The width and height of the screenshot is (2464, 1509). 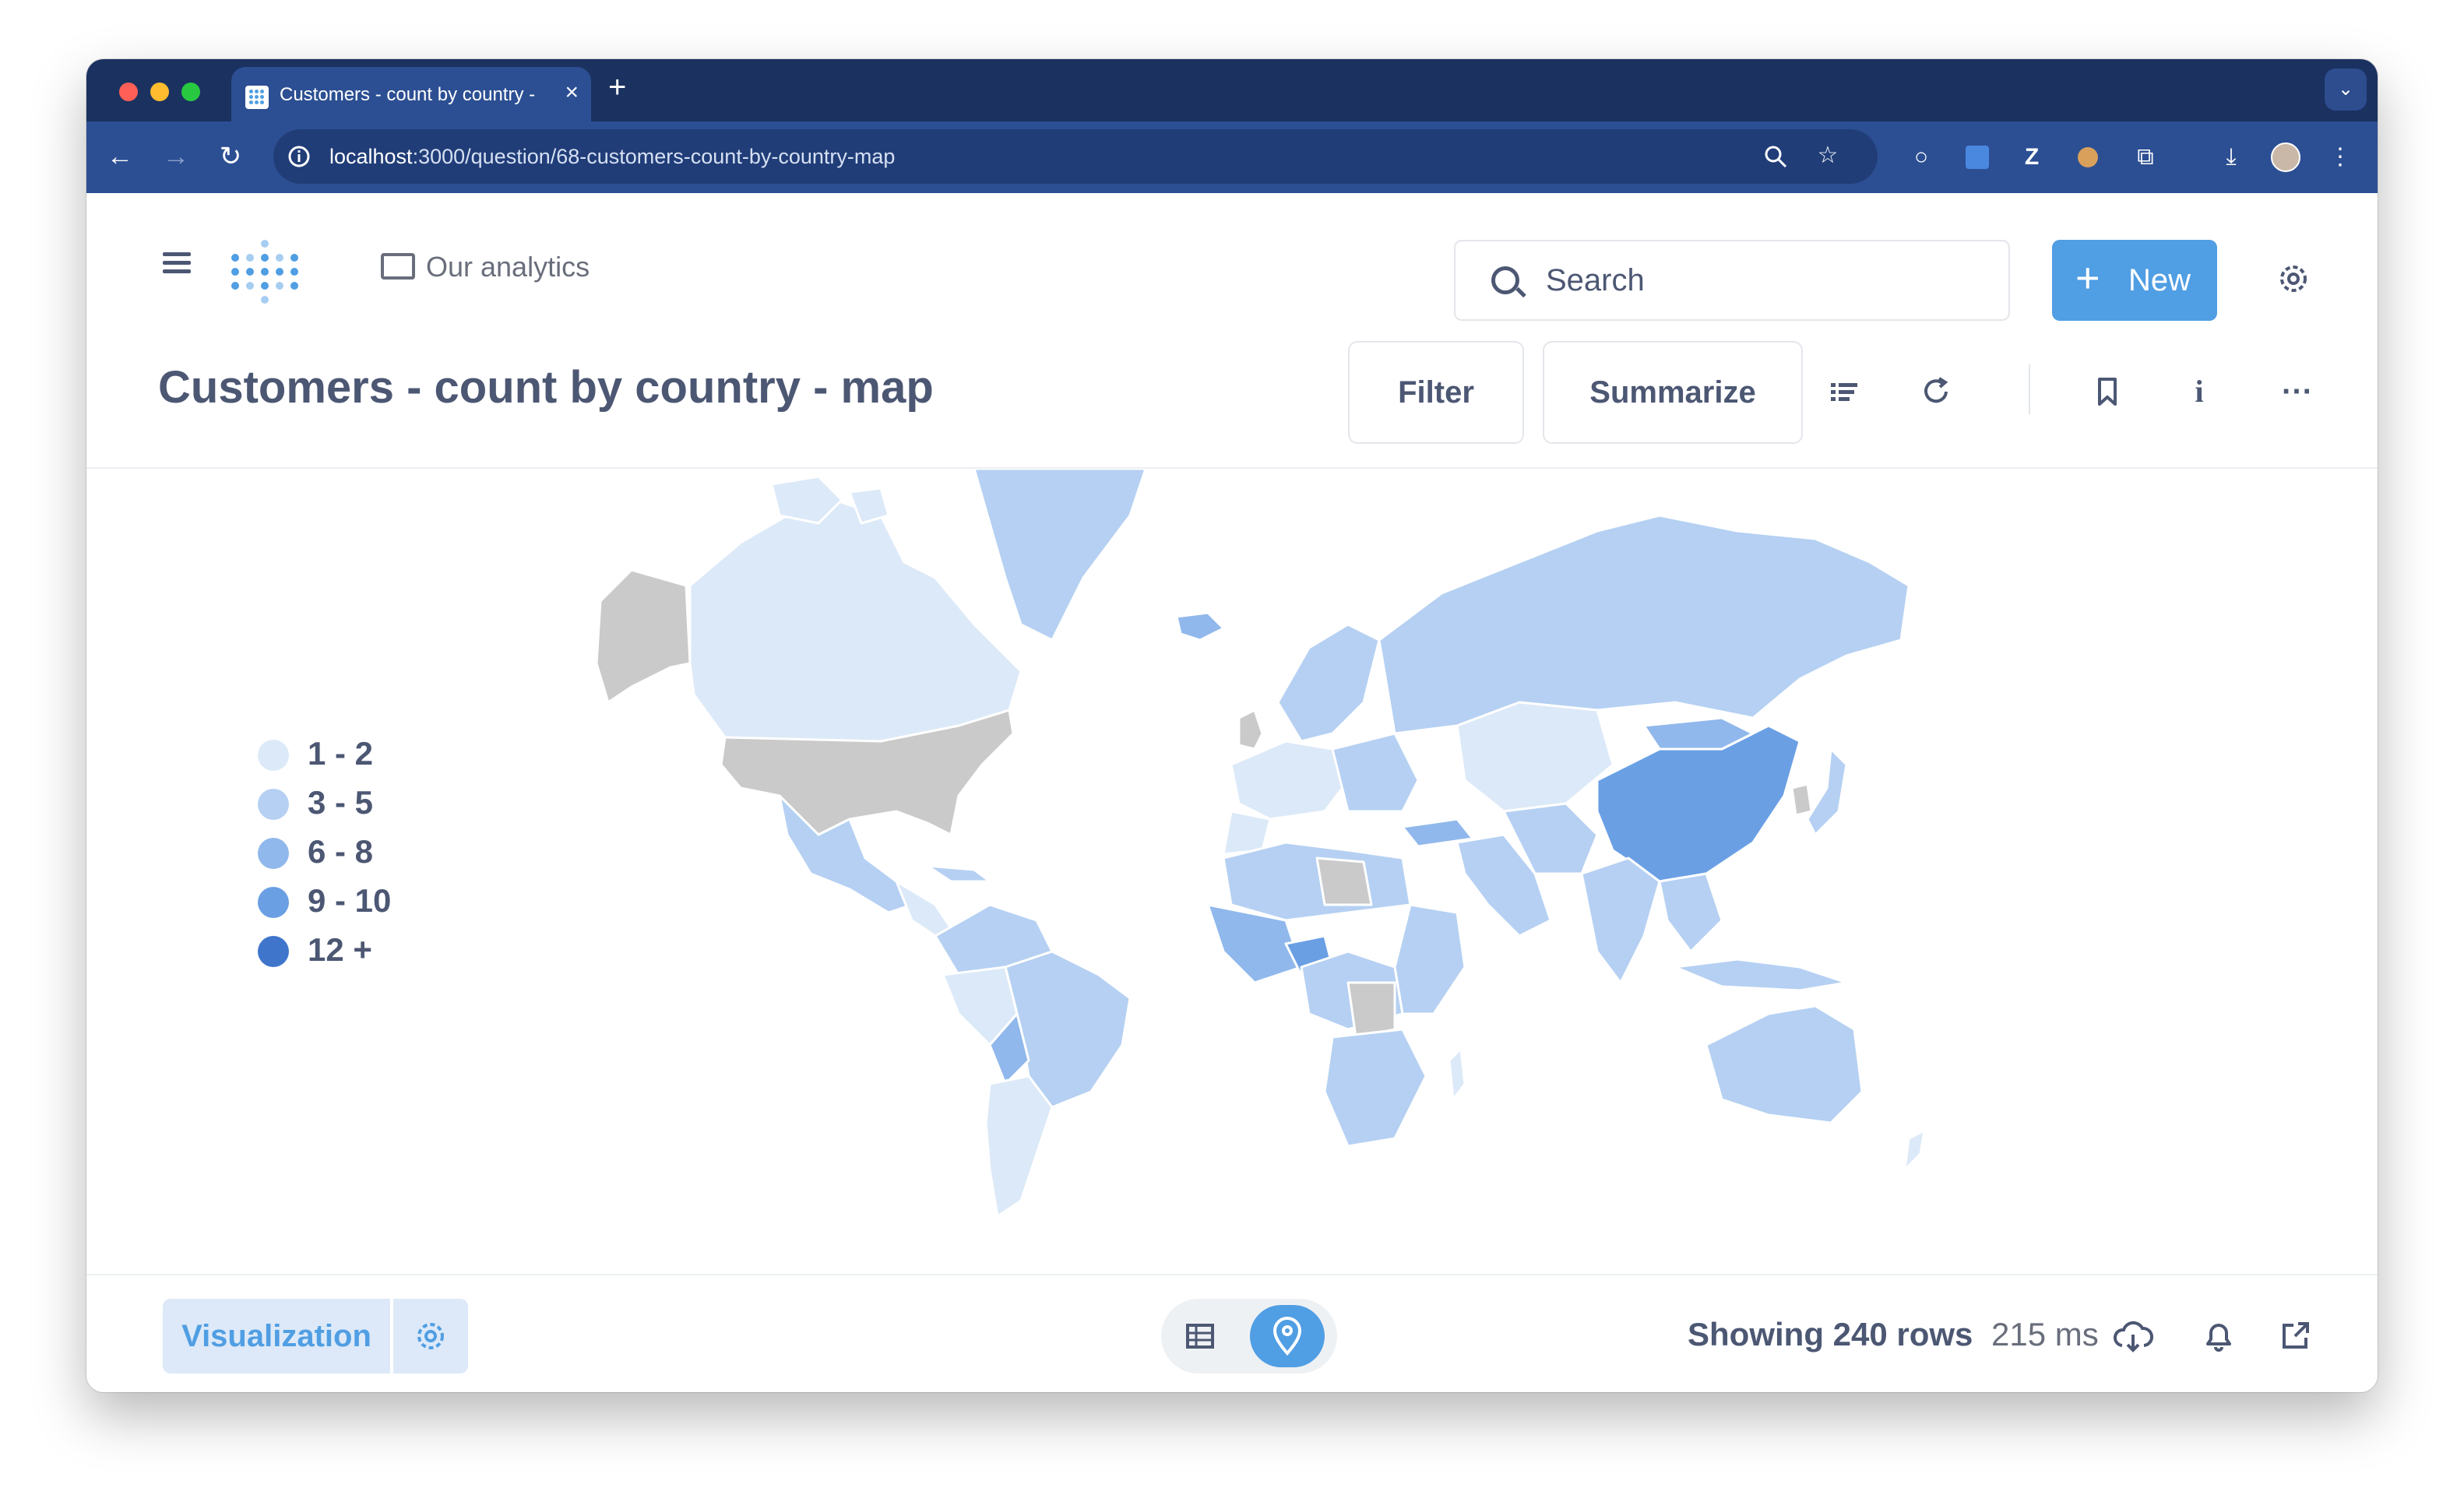 What do you see at coordinates (1690, 912) in the screenshot?
I see `region-southeast-asia` at bounding box center [1690, 912].